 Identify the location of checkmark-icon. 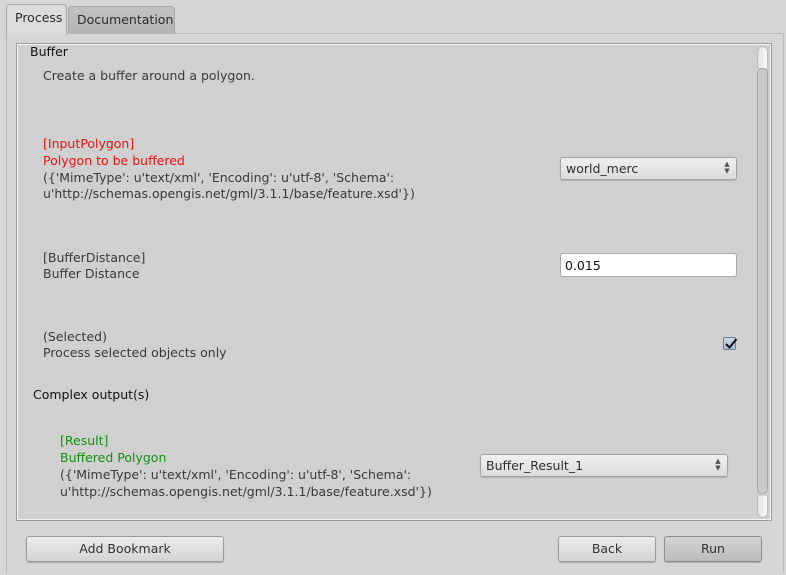
(731, 343).